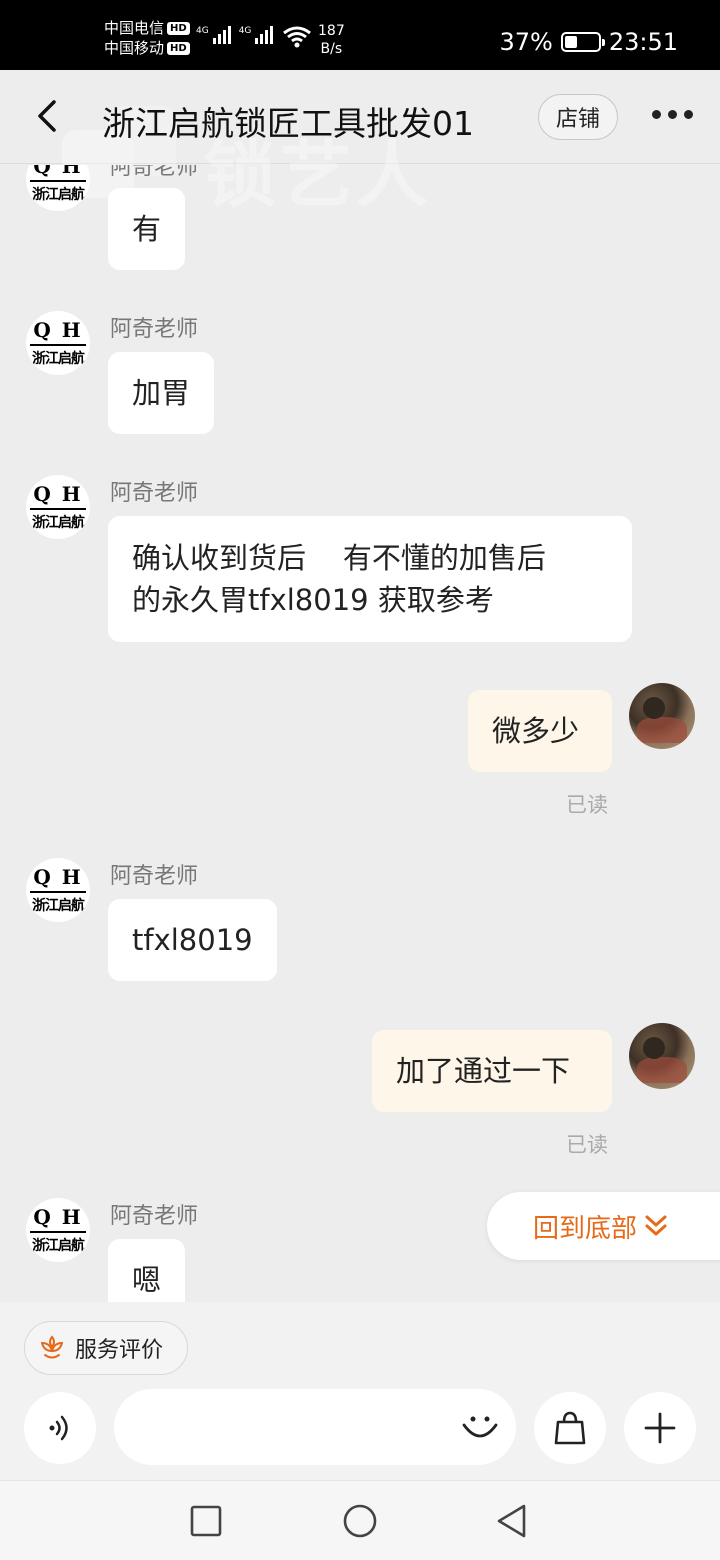  Describe the element at coordinates (206, 1521) in the screenshot. I see `recent-apps-icon` at that location.